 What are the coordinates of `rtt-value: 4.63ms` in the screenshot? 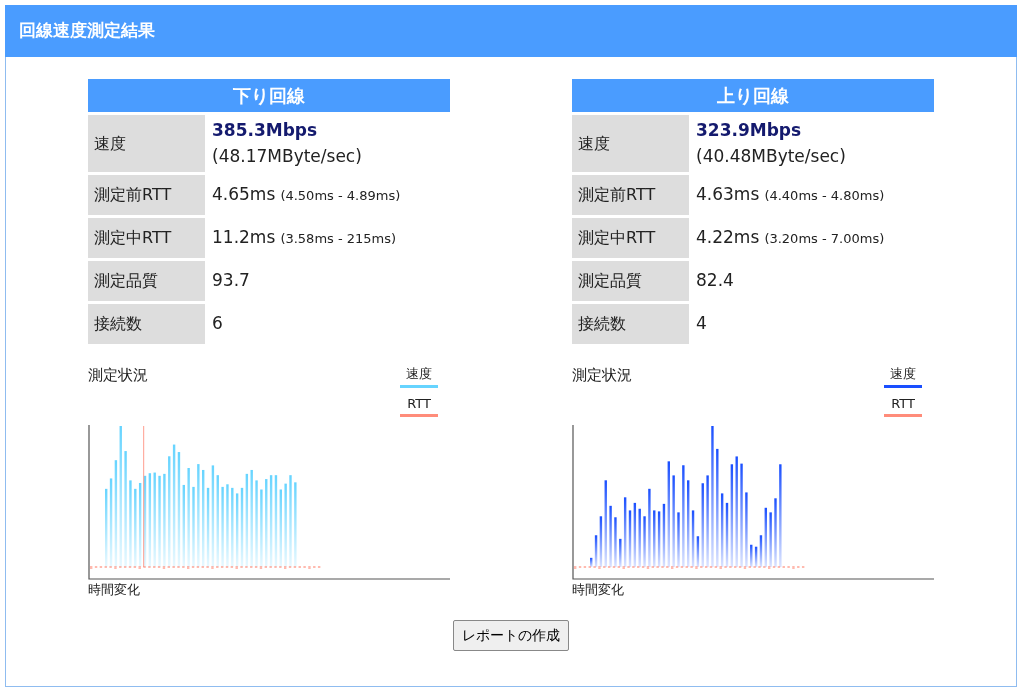 It's located at (728, 194).